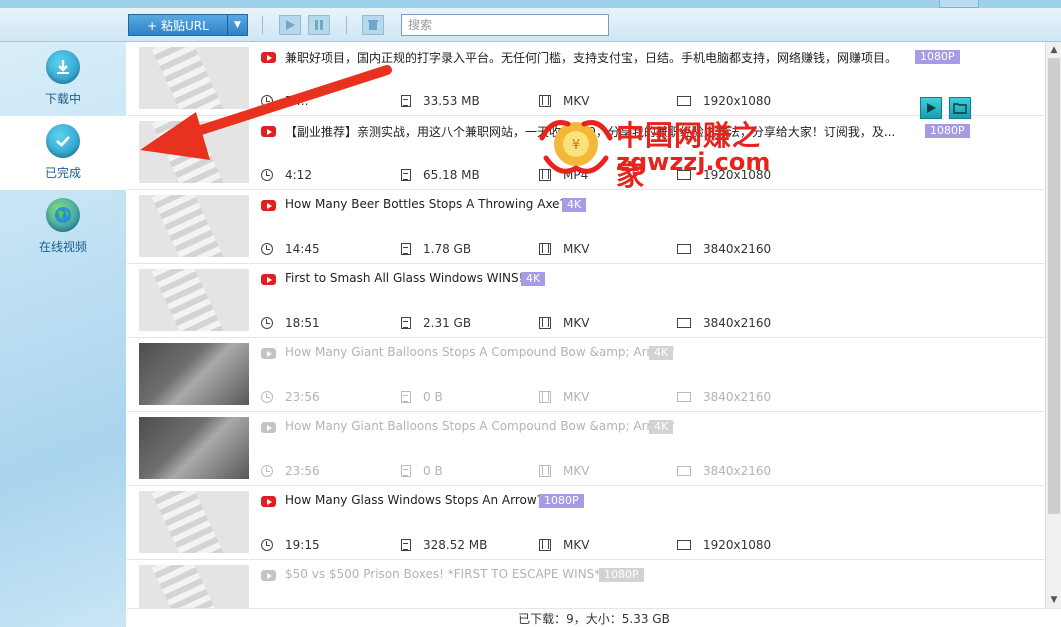  What do you see at coordinates (451, 101) in the screenshot?
I see `size-value: 33.53 MB` at bounding box center [451, 101].